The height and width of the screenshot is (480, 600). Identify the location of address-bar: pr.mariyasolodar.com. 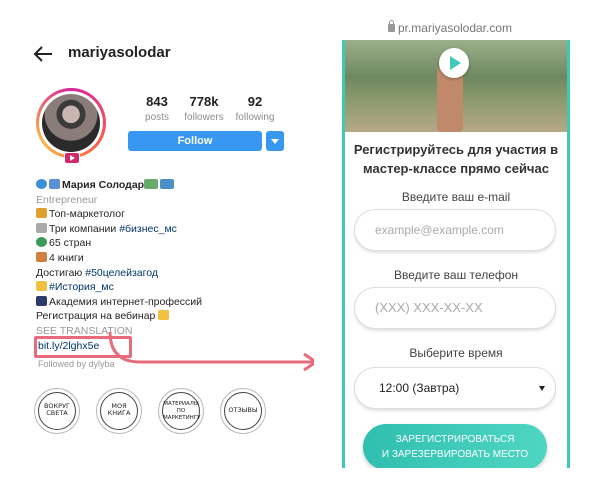
(450, 28).